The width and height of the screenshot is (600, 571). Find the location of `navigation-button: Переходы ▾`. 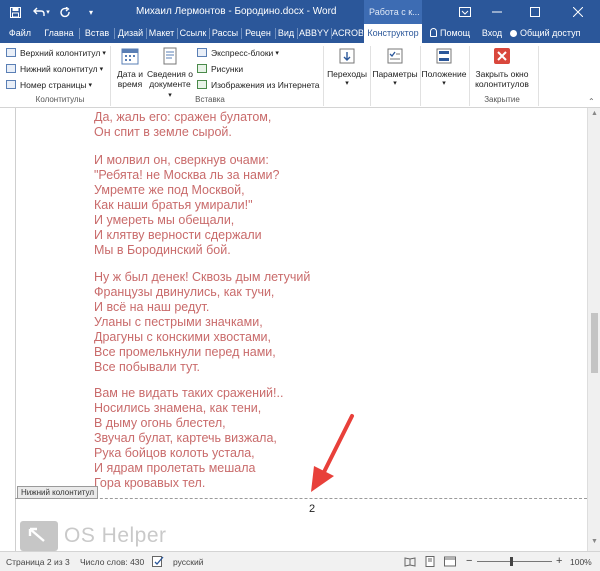

navigation-button: Переходы ▾ is located at coordinates (347, 67).